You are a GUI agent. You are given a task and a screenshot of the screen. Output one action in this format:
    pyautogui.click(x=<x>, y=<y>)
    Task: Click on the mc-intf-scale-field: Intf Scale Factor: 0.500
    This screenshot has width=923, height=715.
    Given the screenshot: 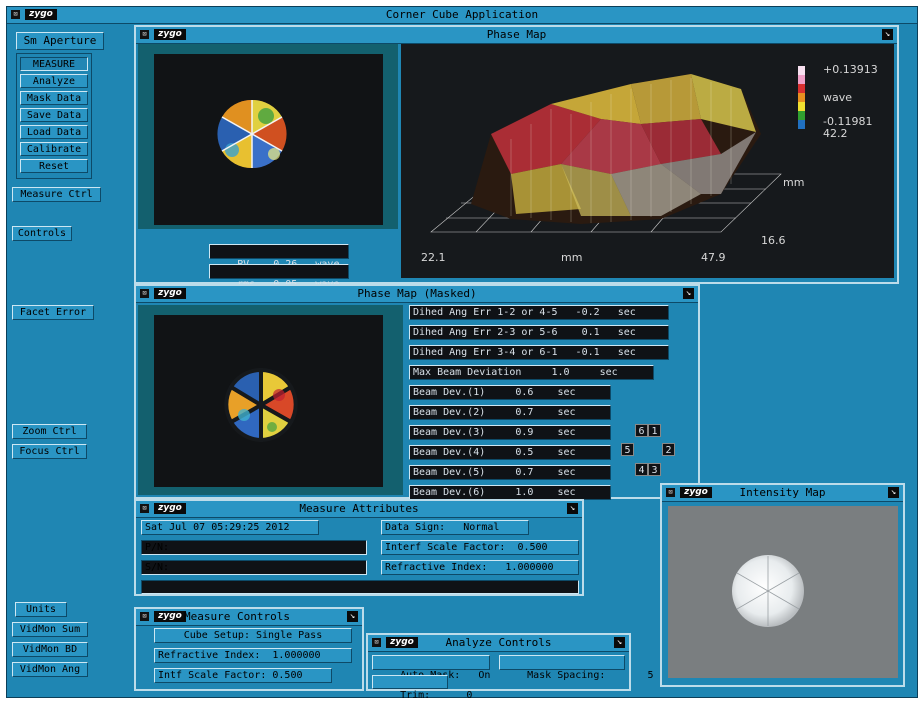 What is the action you would take?
    pyautogui.click(x=243, y=675)
    